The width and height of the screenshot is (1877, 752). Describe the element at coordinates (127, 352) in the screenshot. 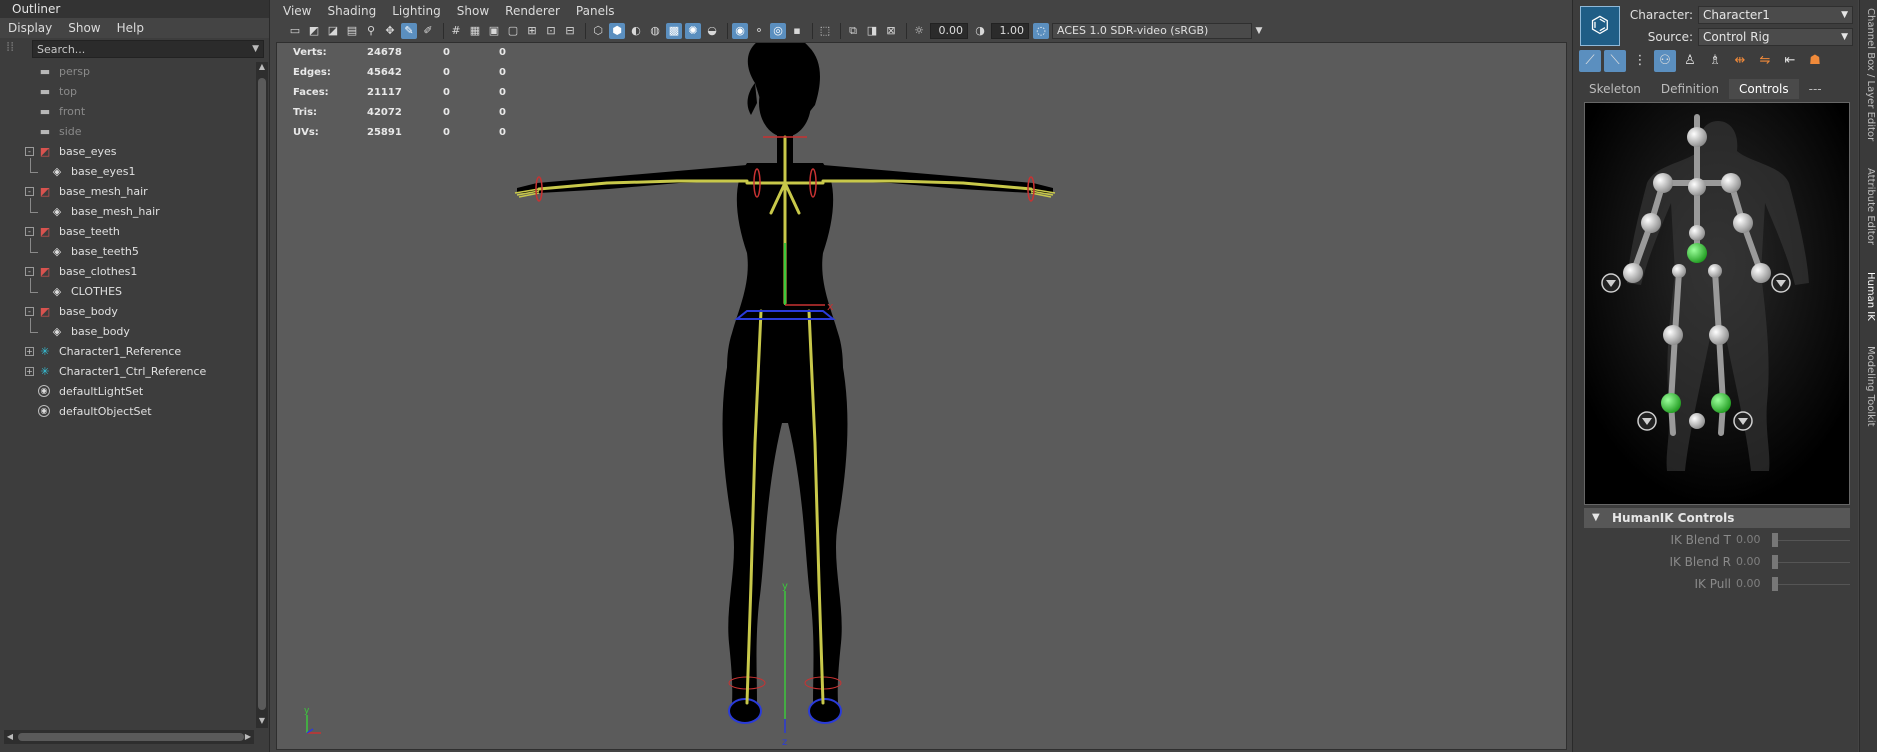

I see `outliner-item: + ✳ Character1_Reference` at that location.